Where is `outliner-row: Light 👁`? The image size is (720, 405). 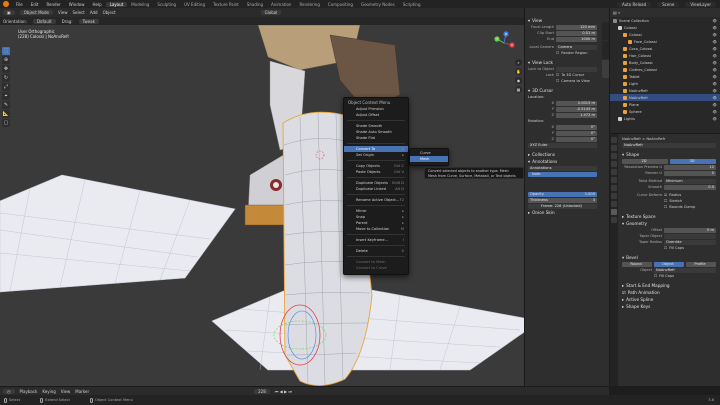 outliner-row: Light 👁 is located at coordinates (665, 83).